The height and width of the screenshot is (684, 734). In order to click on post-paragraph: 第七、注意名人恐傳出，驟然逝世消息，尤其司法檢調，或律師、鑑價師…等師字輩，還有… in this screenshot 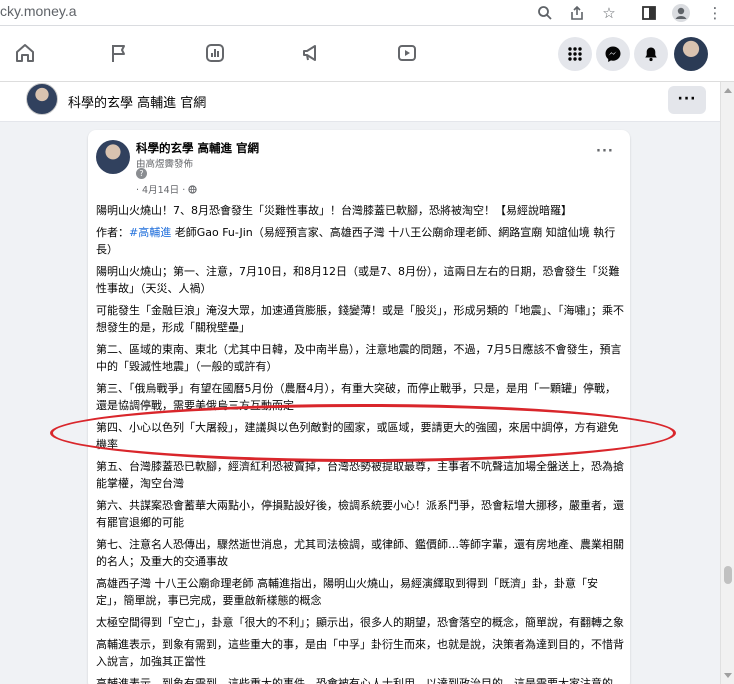, I will do `click(360, 553)`.